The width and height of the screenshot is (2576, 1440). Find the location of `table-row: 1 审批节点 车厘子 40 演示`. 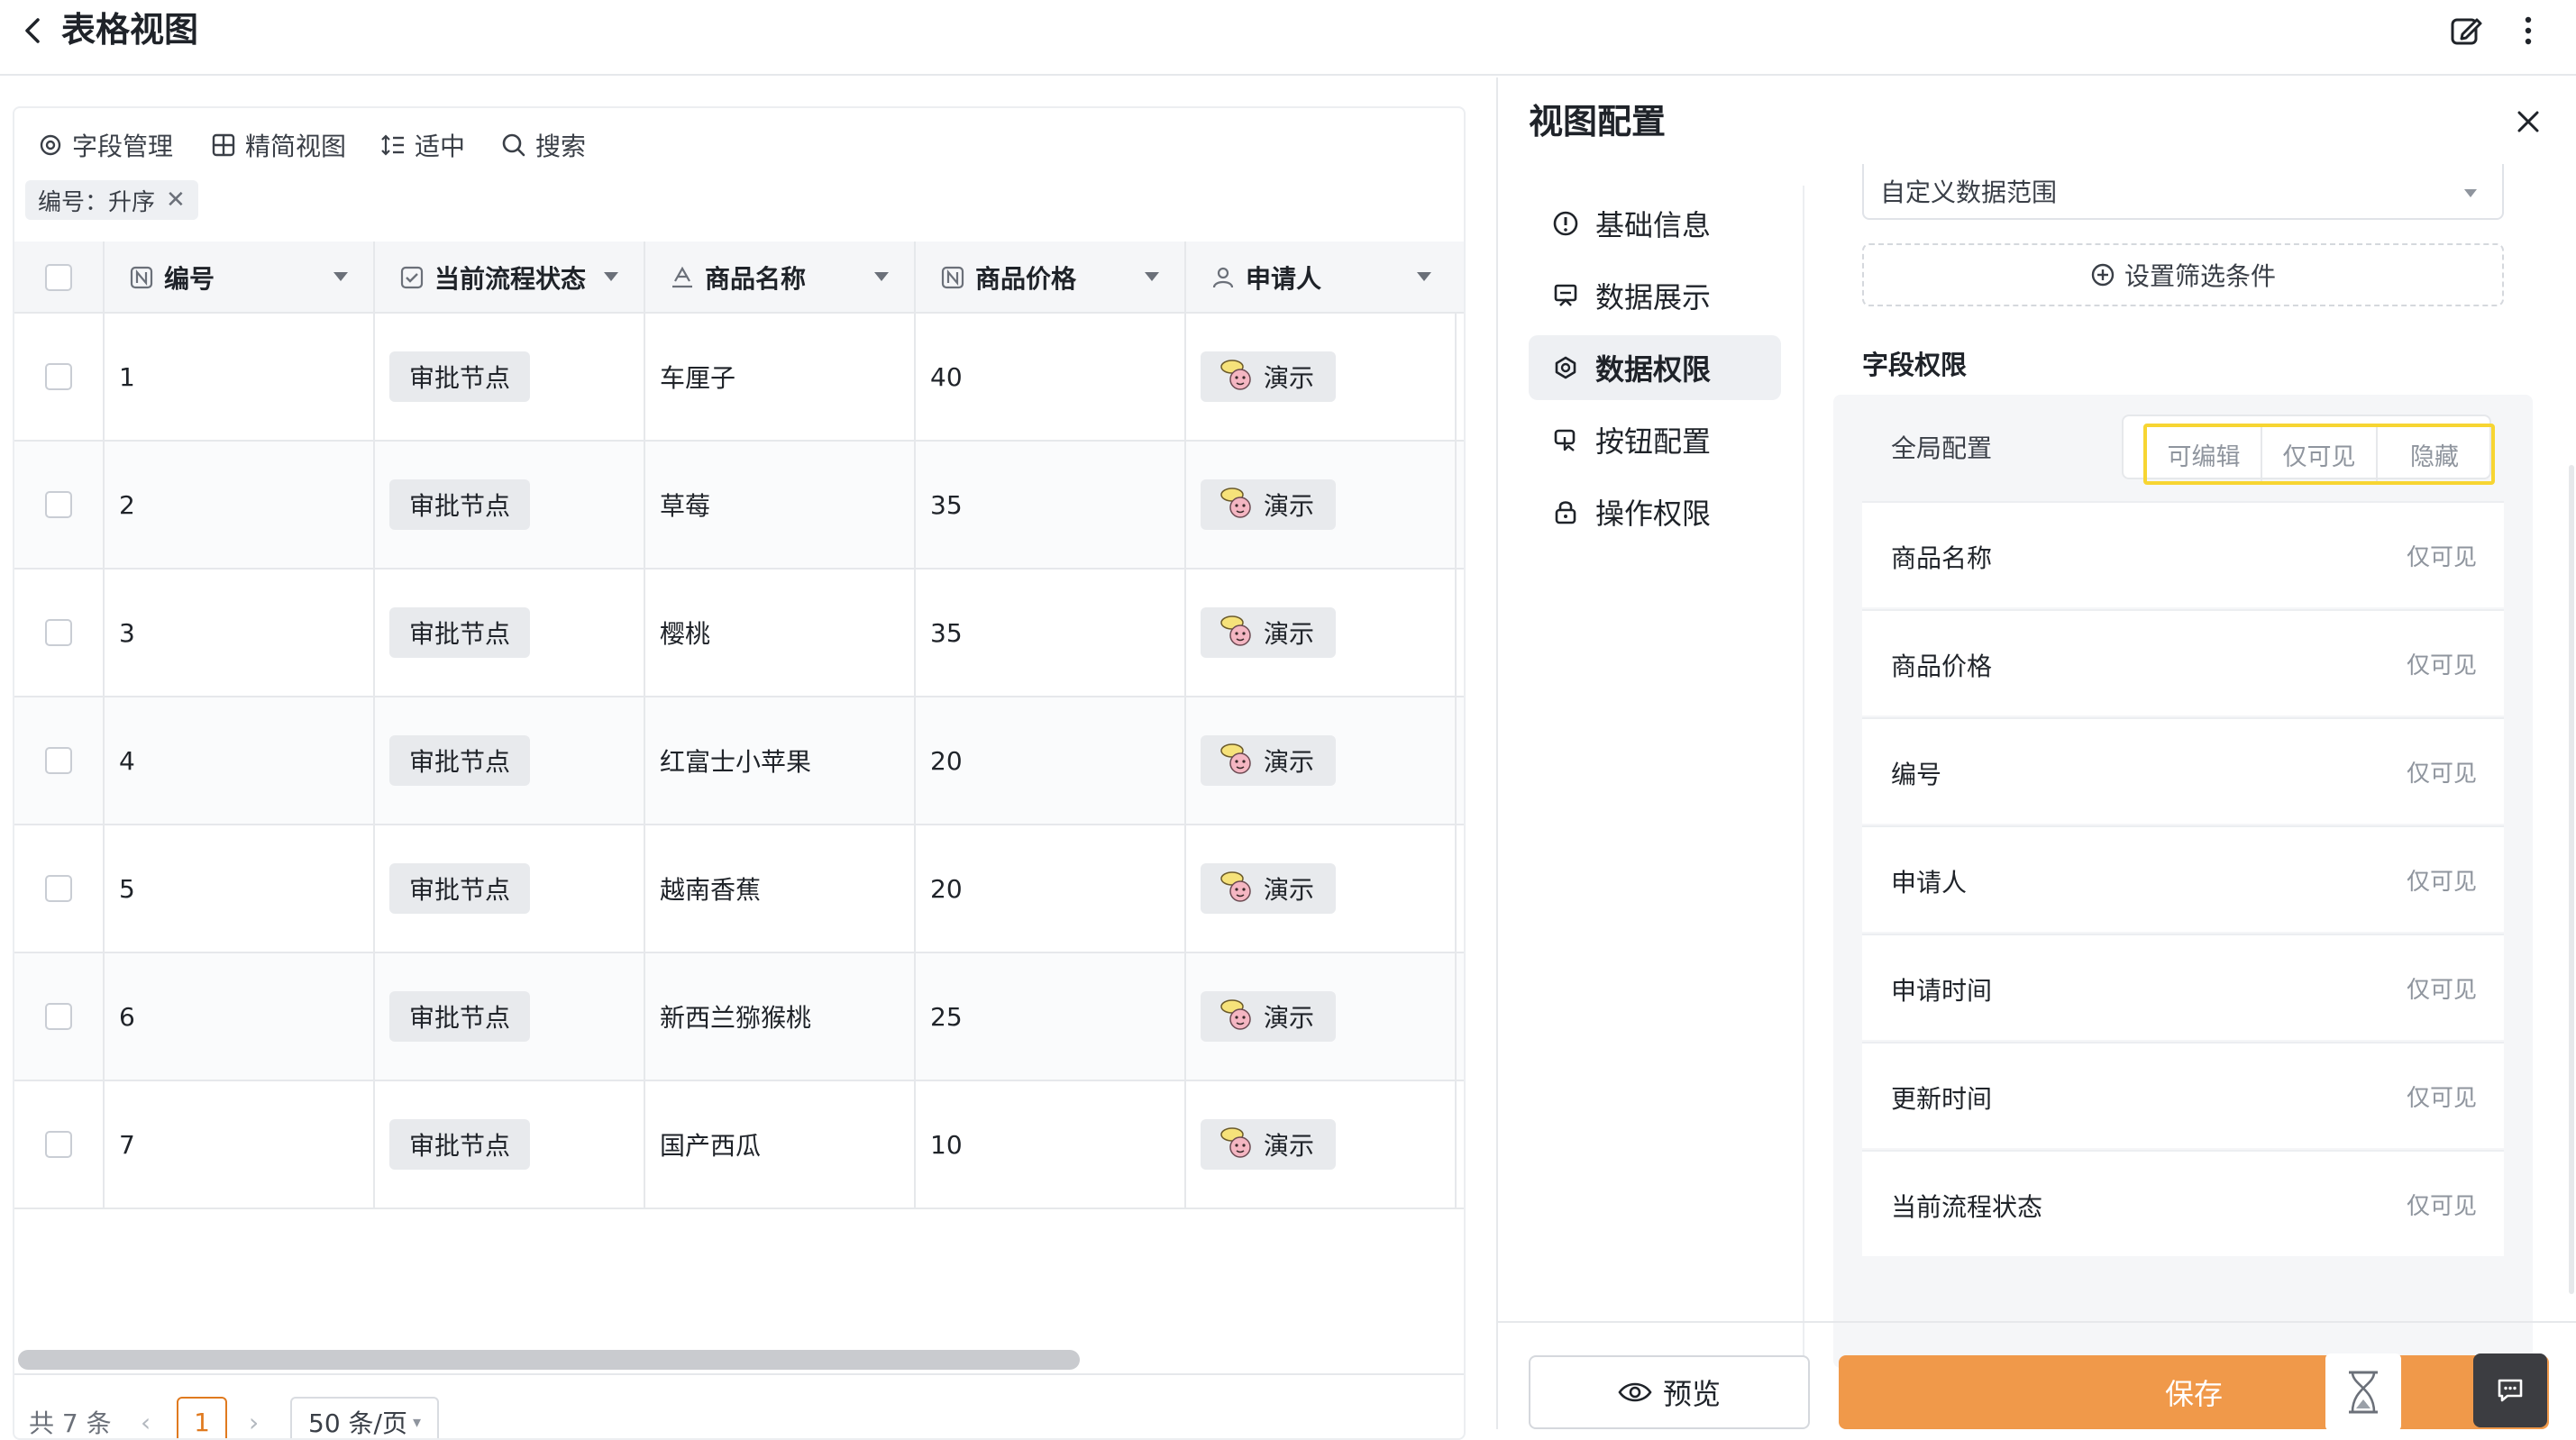

table-row: 1 审批节点 车厘子 40 演示 is located at coordinates (739, 378).